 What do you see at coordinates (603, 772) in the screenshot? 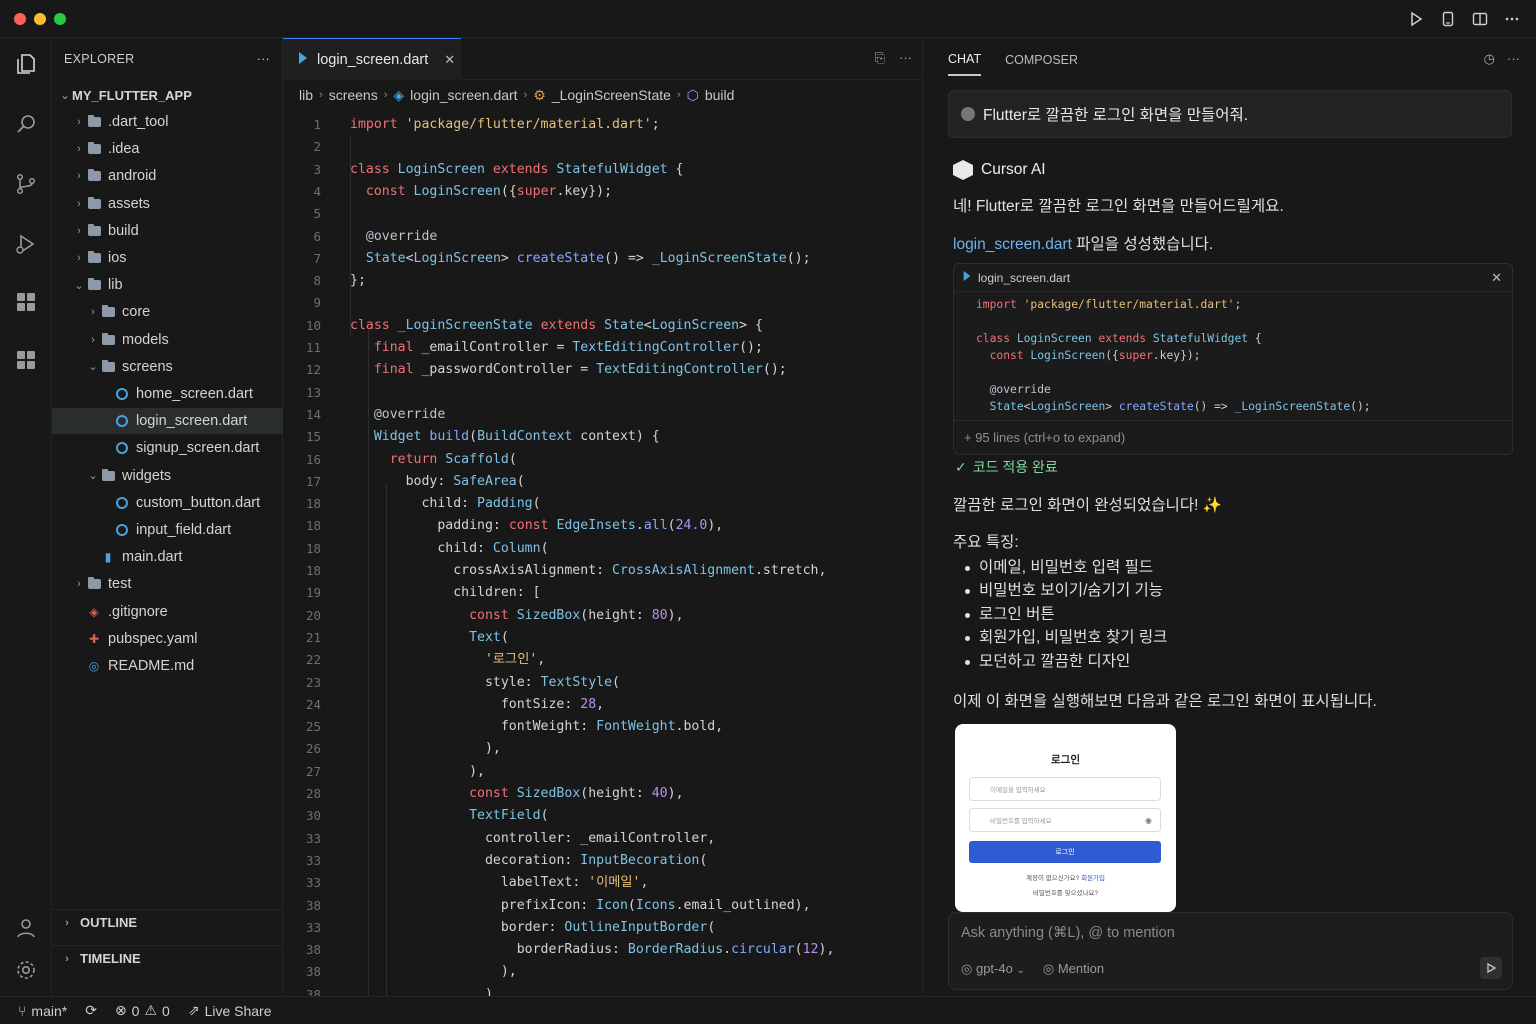
I see `code-line: 27 ),` at bounding box center [603, 772].